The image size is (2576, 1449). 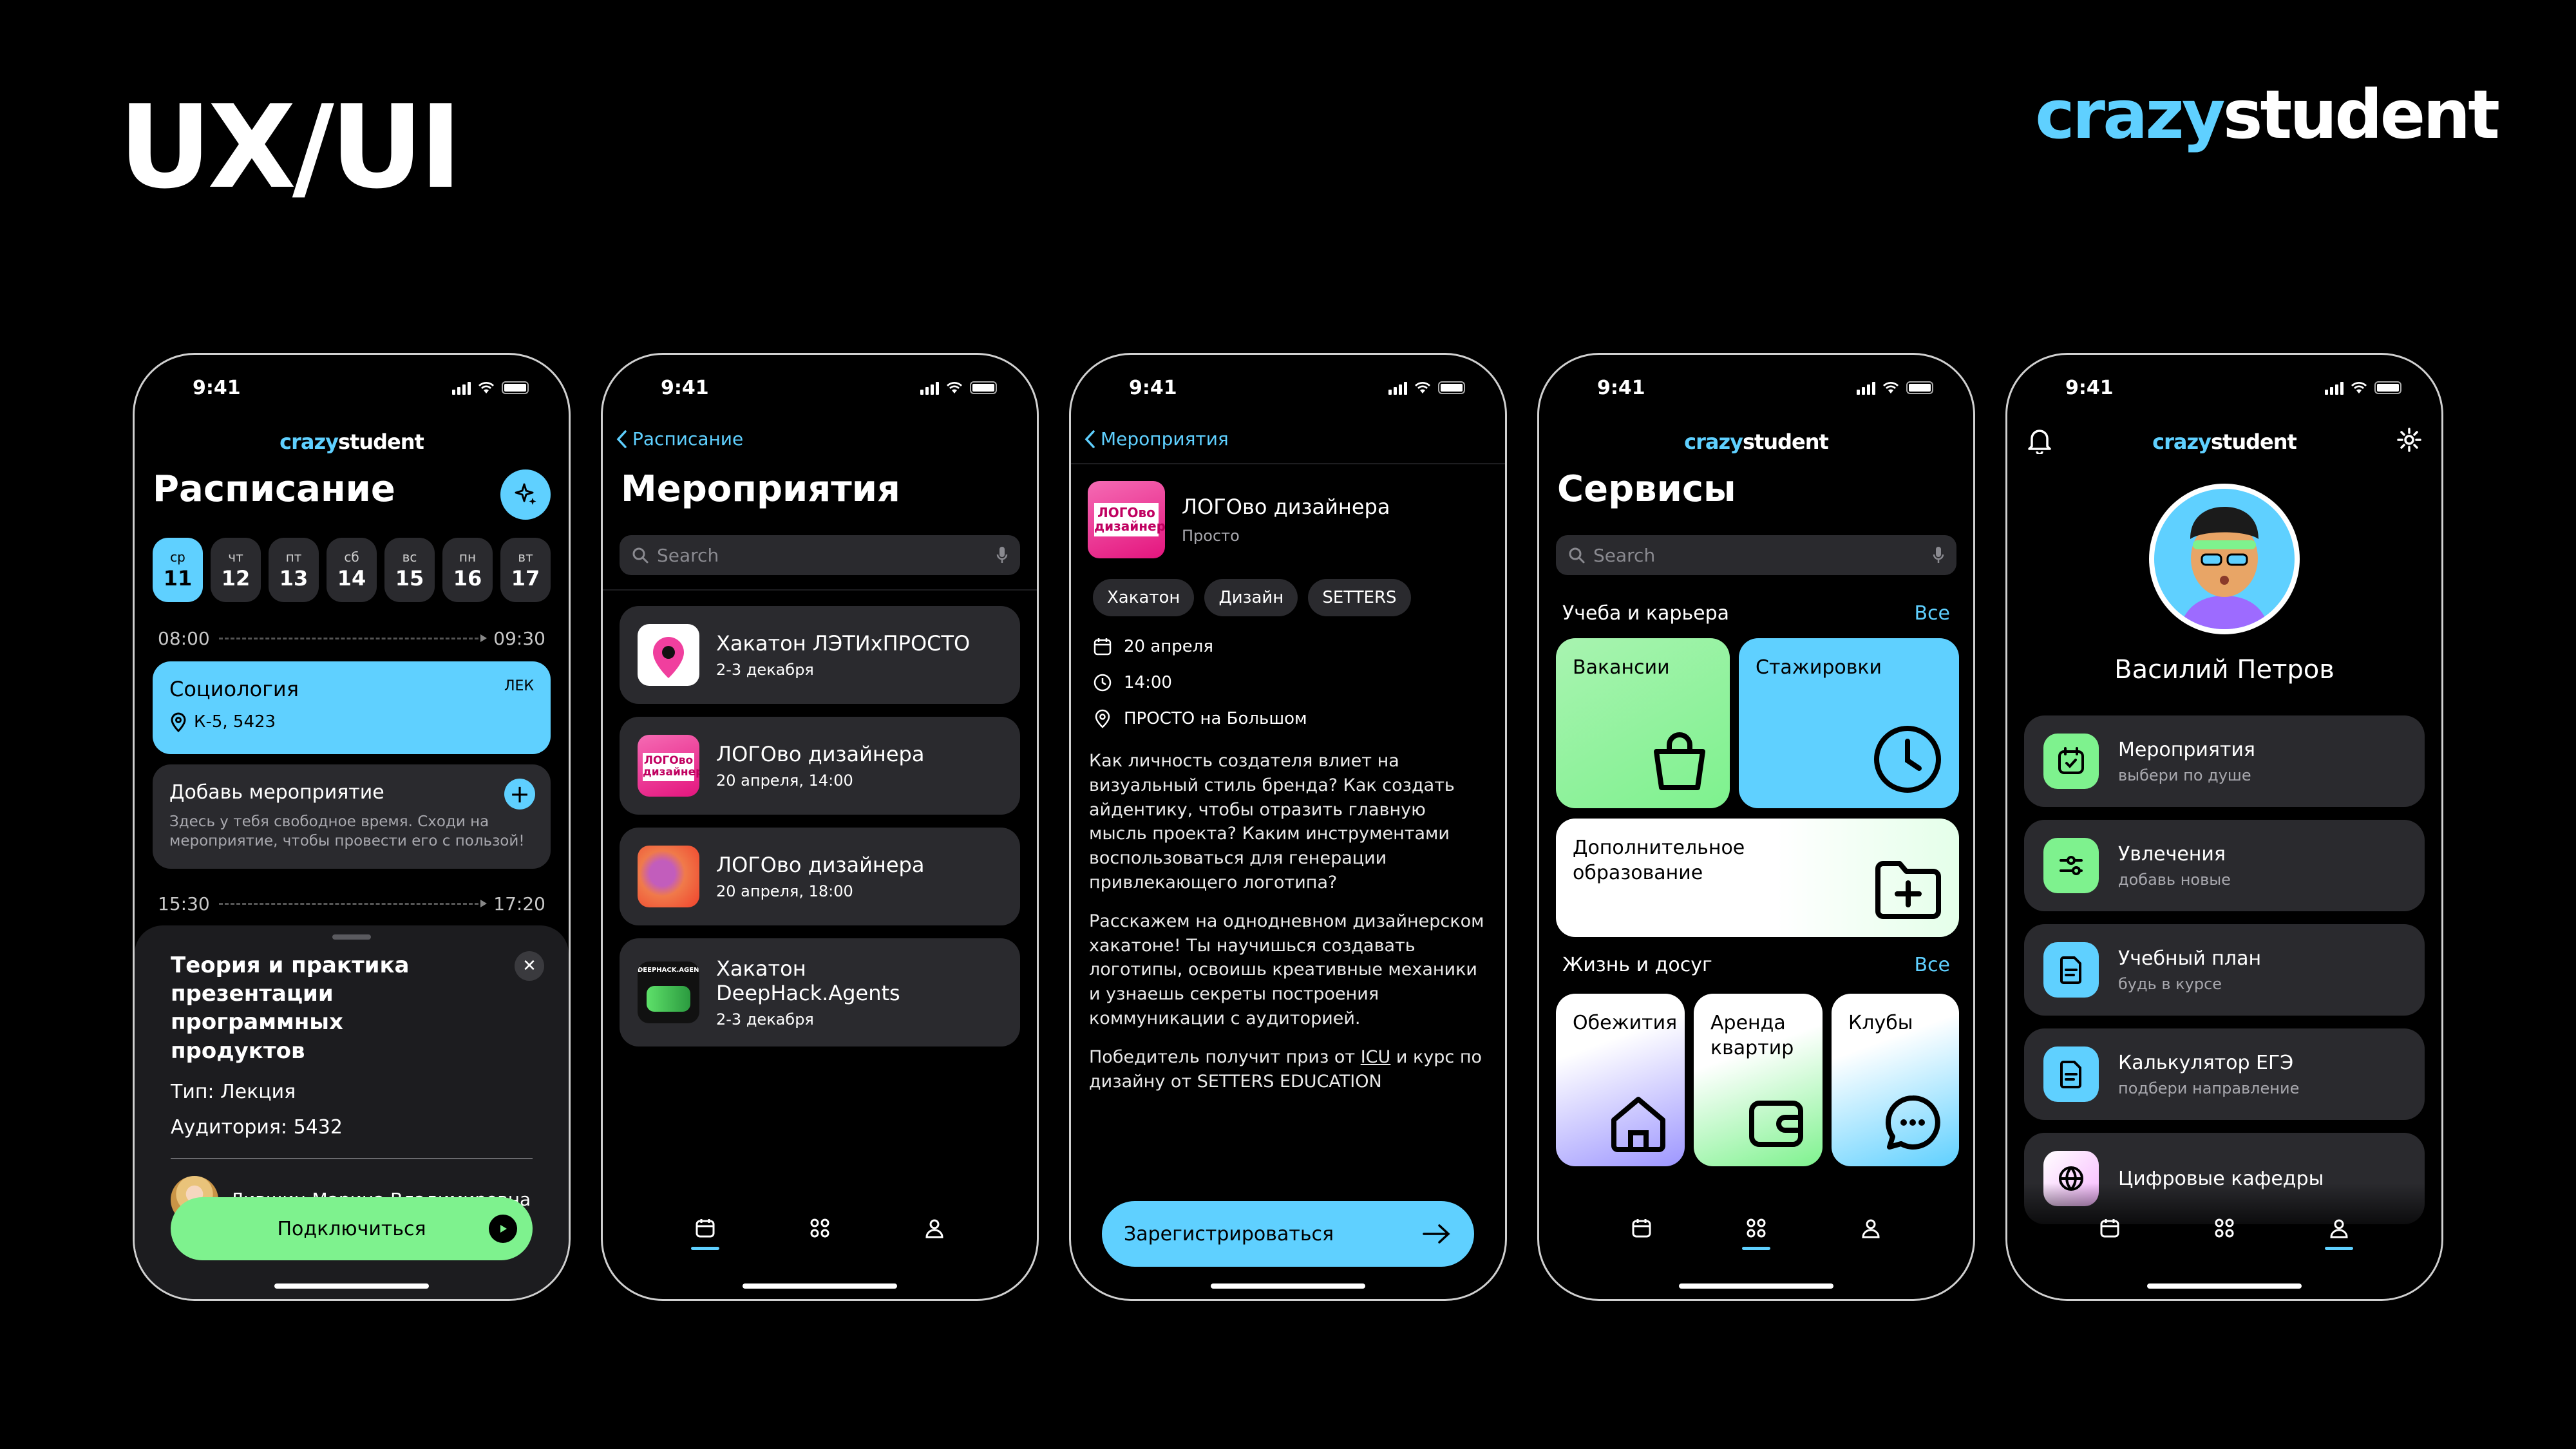 What do you see at coordinates (352, 1228) in the screenshot?
I see `connect-button: Подключиться` at bounding box center [352, 1228].